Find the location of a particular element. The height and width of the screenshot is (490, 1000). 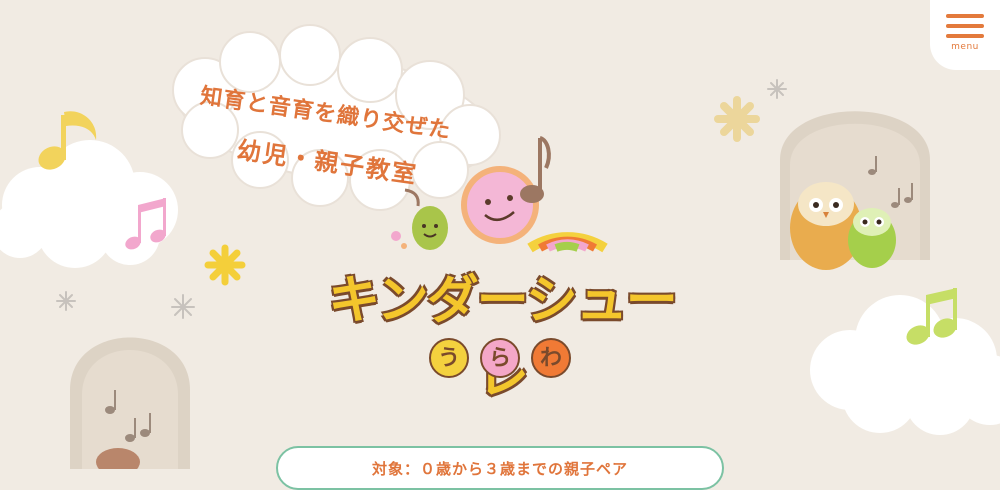

menu-label: menu is located at coordinates (965, 47).